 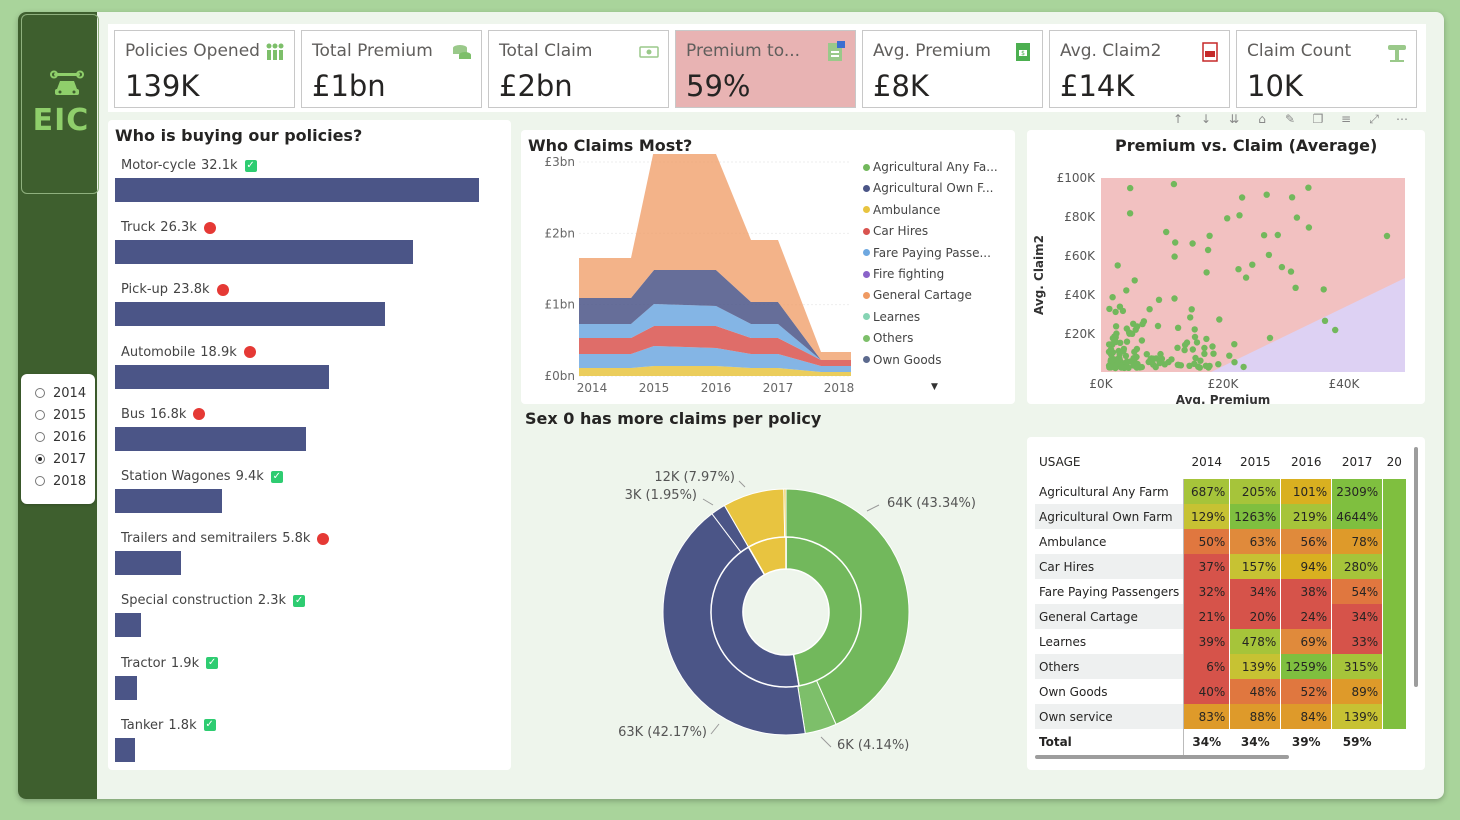 What do you see at coordinates (1306, 516) in the screenshot?
I see `matrix-cell: 219%` at bounding box center [1306, 516].